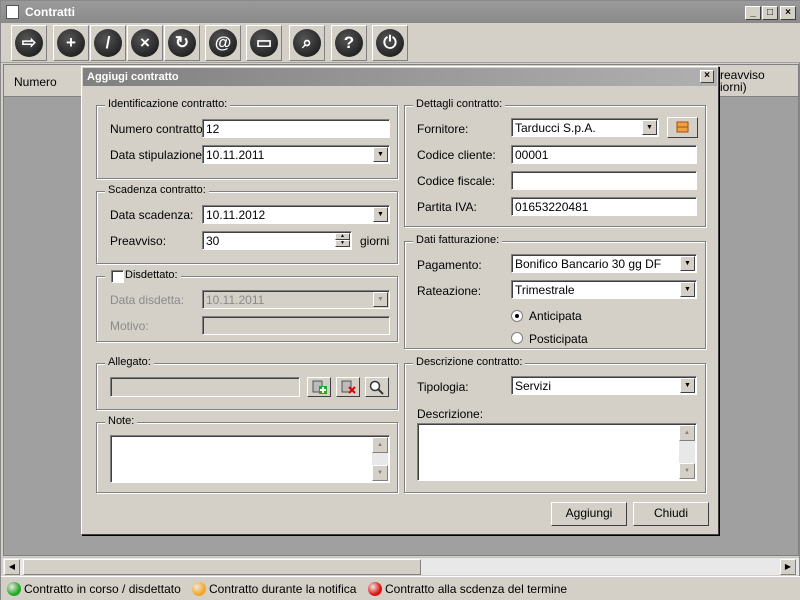 Image resolution: width=800 pixels, height=600 pixels. Describe the element at coordinates (152, 215) in the screenshot. I see `data-scadenza-label: Data scadenza:` at that location.